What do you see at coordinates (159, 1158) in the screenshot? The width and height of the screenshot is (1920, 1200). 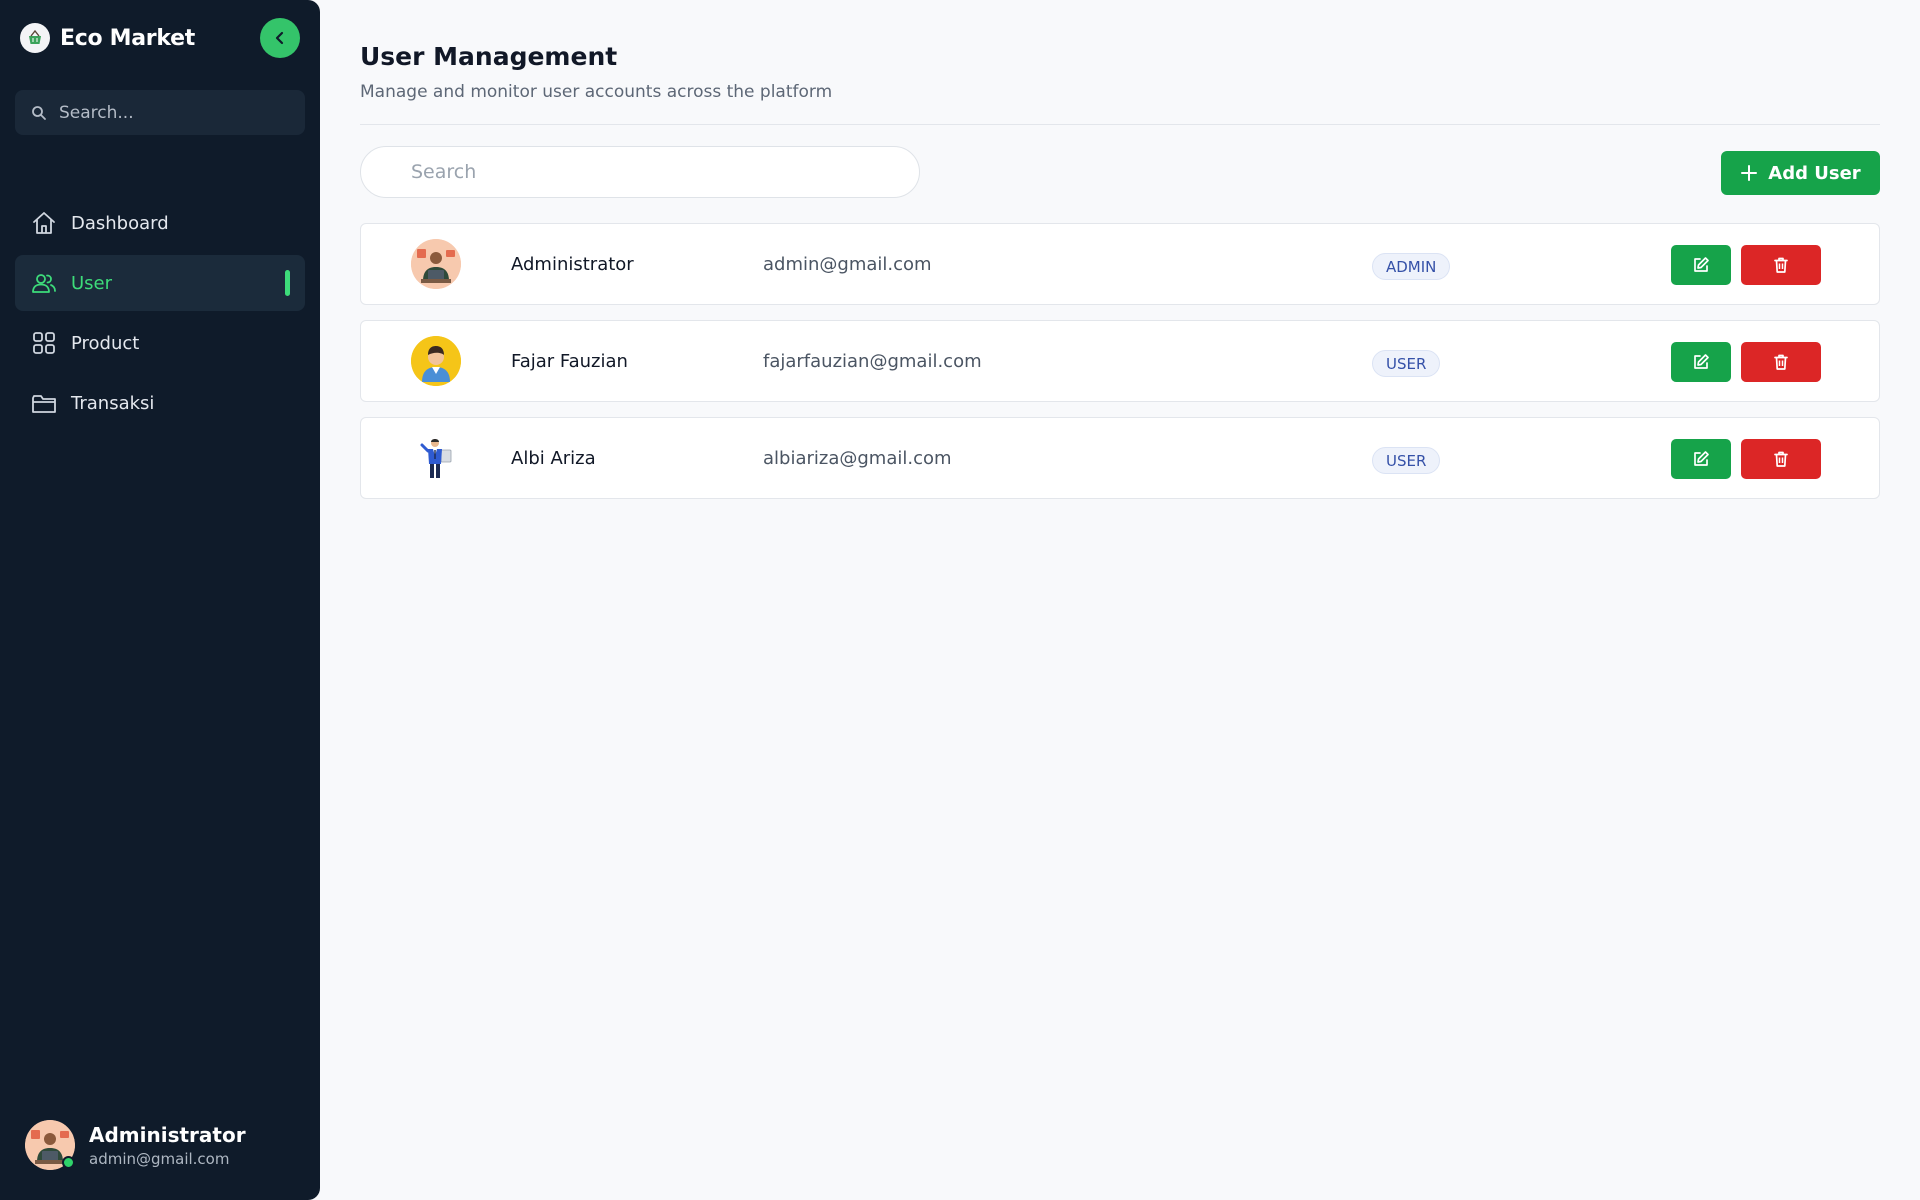 I see `profile-email: admin@gmail.com` at bounding box center [159, 1158].